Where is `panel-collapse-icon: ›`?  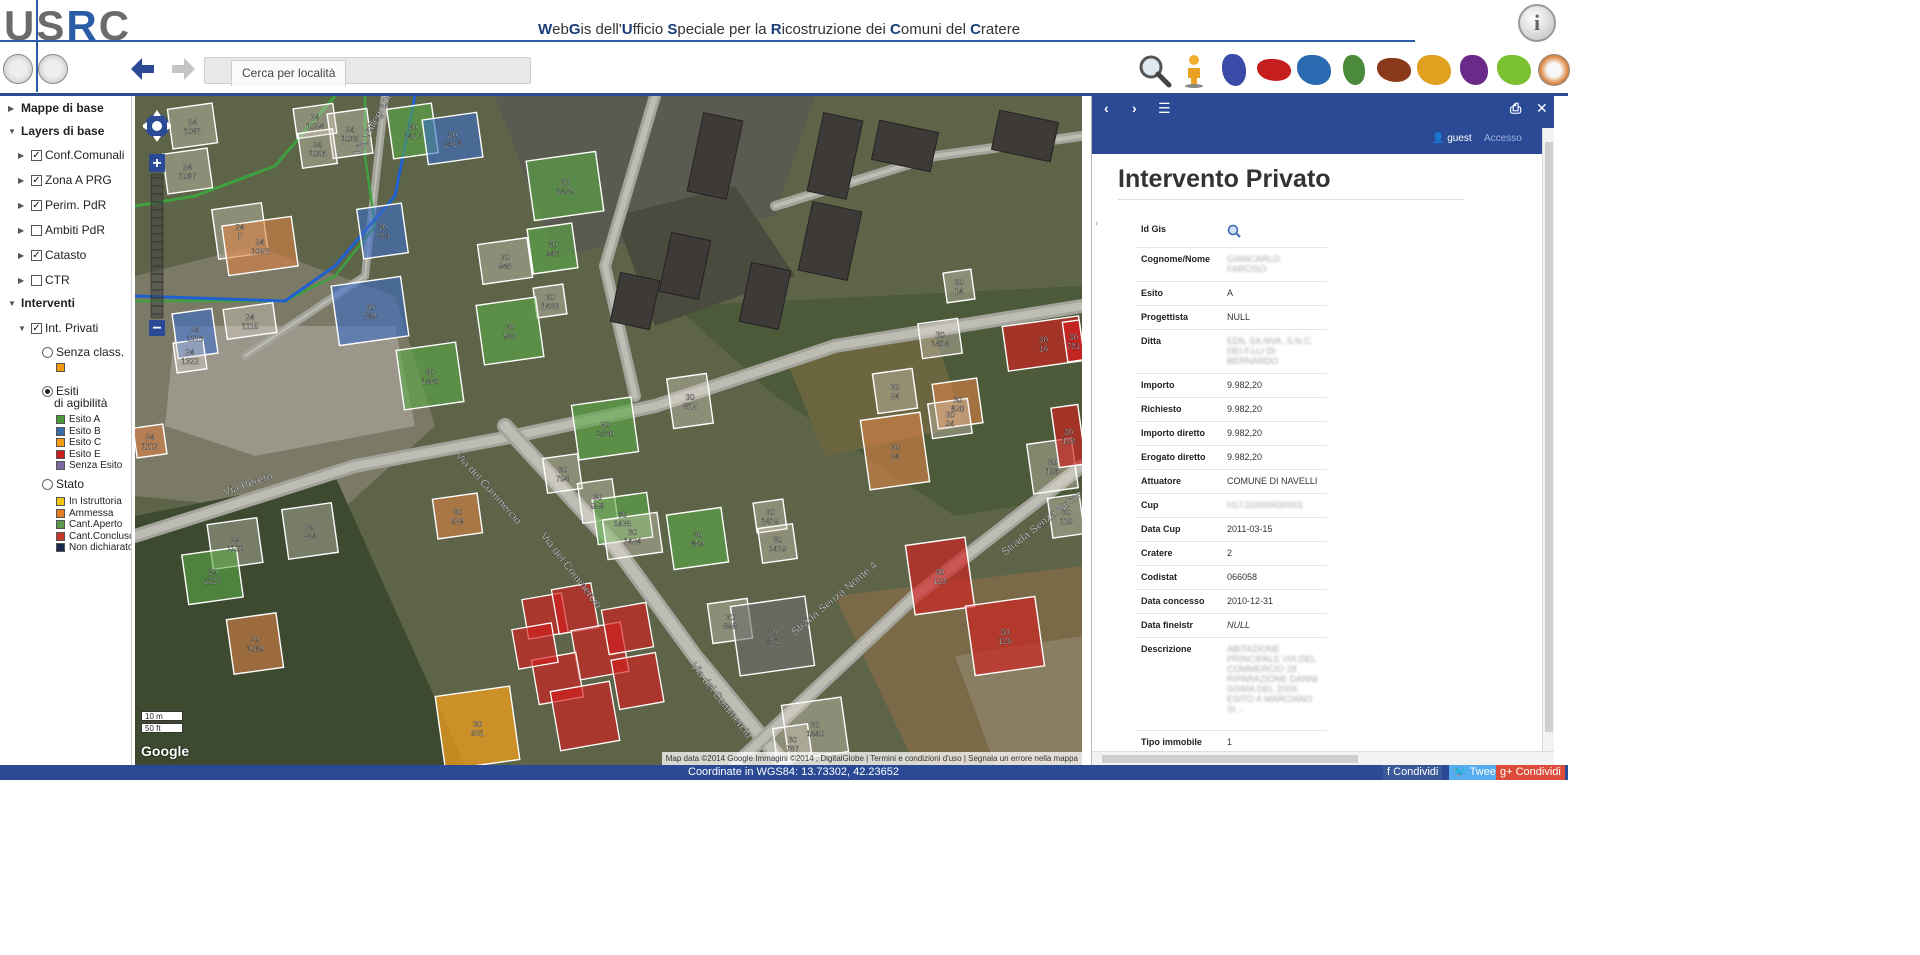 panel-collapse-icon: › is located at coordinates (1096, 223).